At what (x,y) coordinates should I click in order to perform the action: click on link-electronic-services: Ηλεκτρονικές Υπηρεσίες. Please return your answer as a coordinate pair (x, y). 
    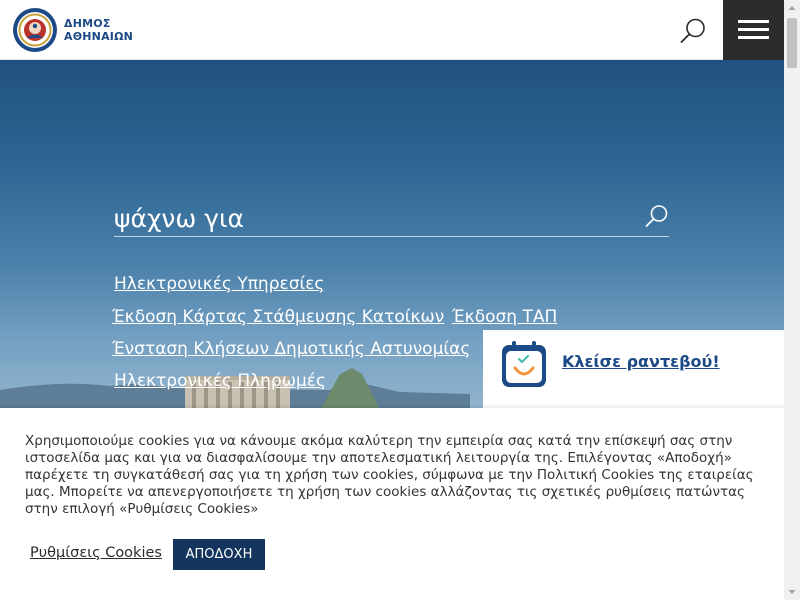
    Looking at the image, I should click on (219, 284).